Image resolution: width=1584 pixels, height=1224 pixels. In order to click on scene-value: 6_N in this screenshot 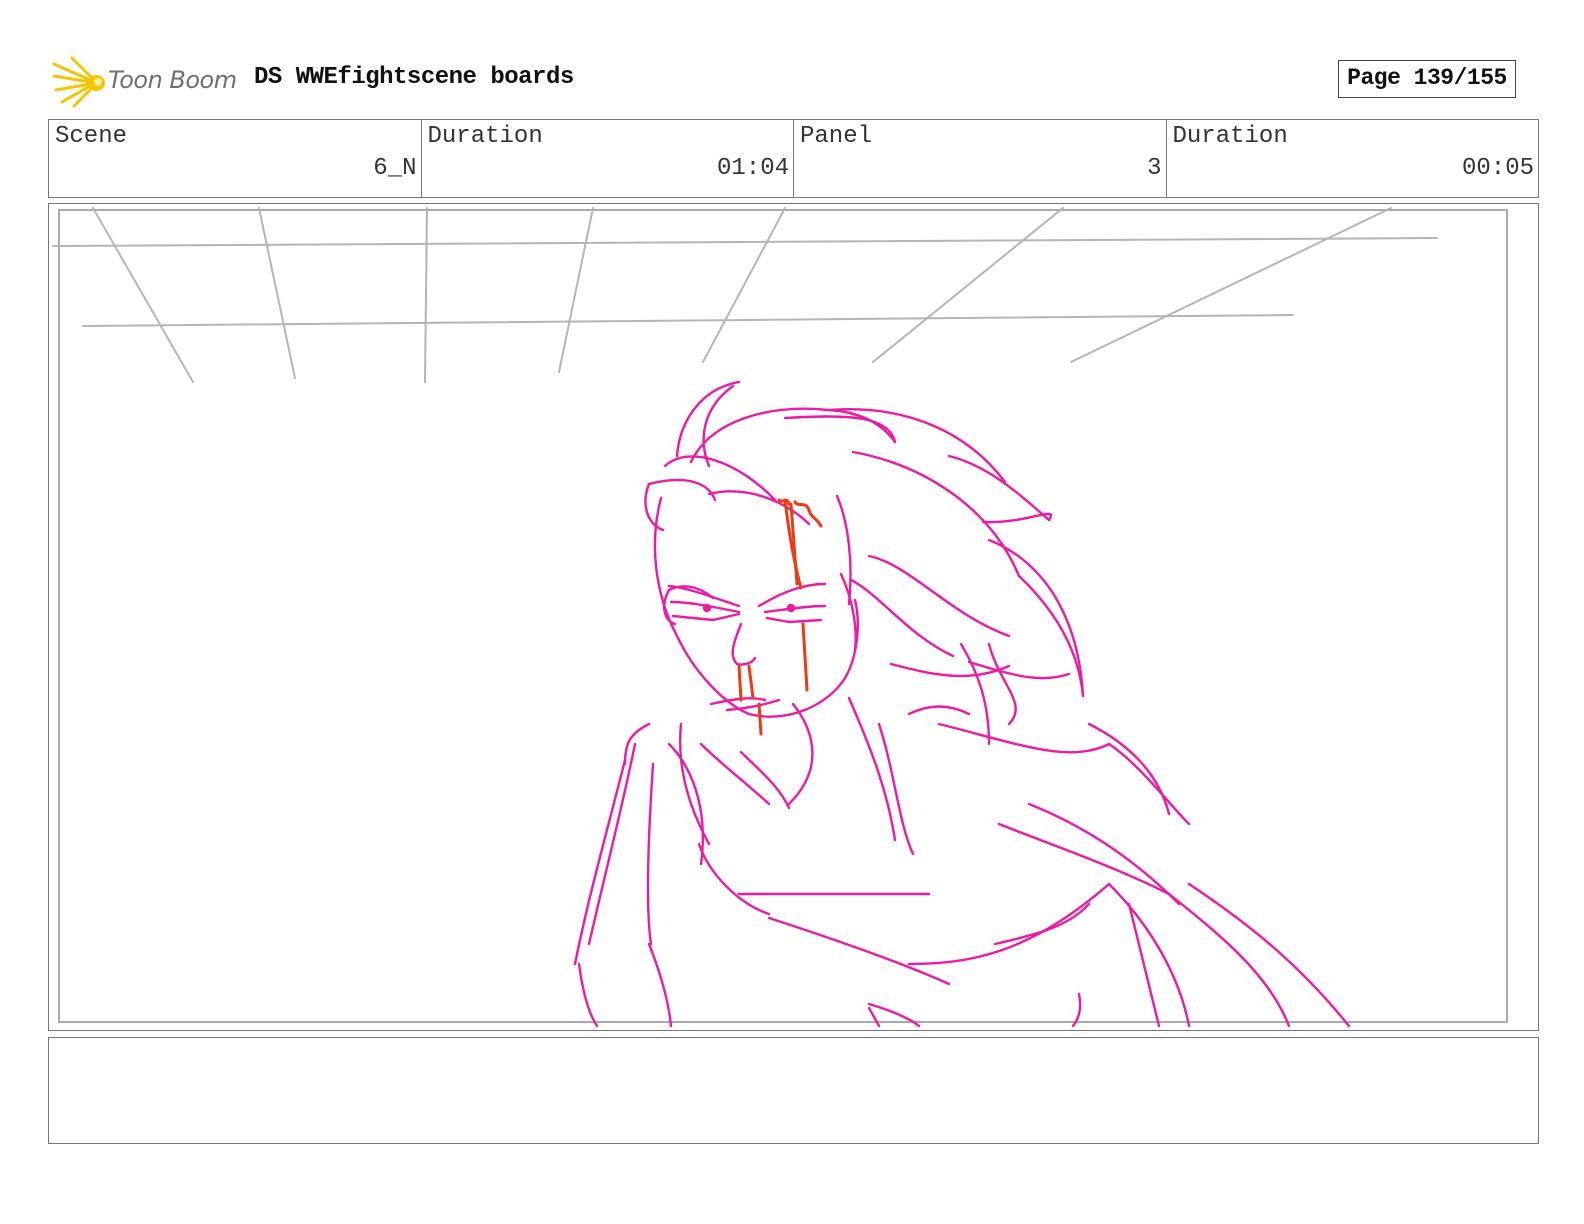, I will do `click(395, 168)`.